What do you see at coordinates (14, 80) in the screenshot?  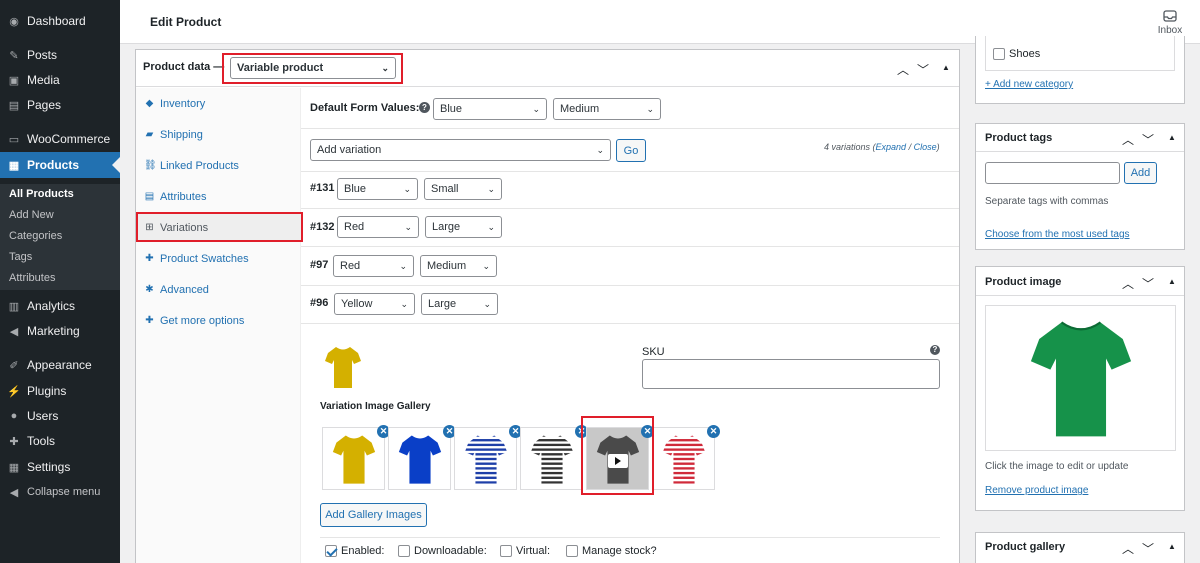 I see `media-icon: ▣` at bounding box center [14, 80].